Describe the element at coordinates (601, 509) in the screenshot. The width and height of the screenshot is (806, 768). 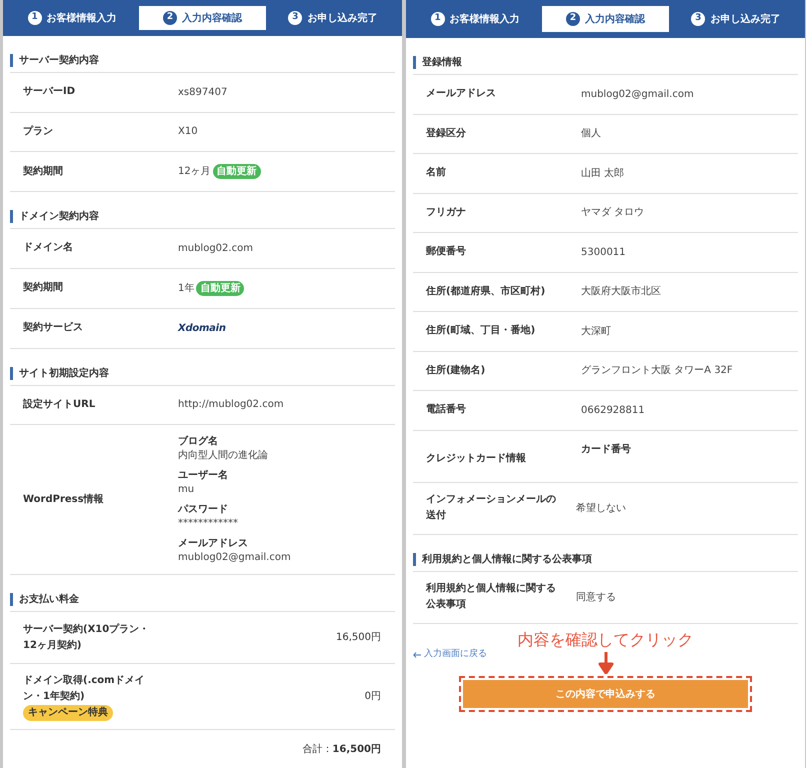
I see `row-value: 希望しない` at that location.